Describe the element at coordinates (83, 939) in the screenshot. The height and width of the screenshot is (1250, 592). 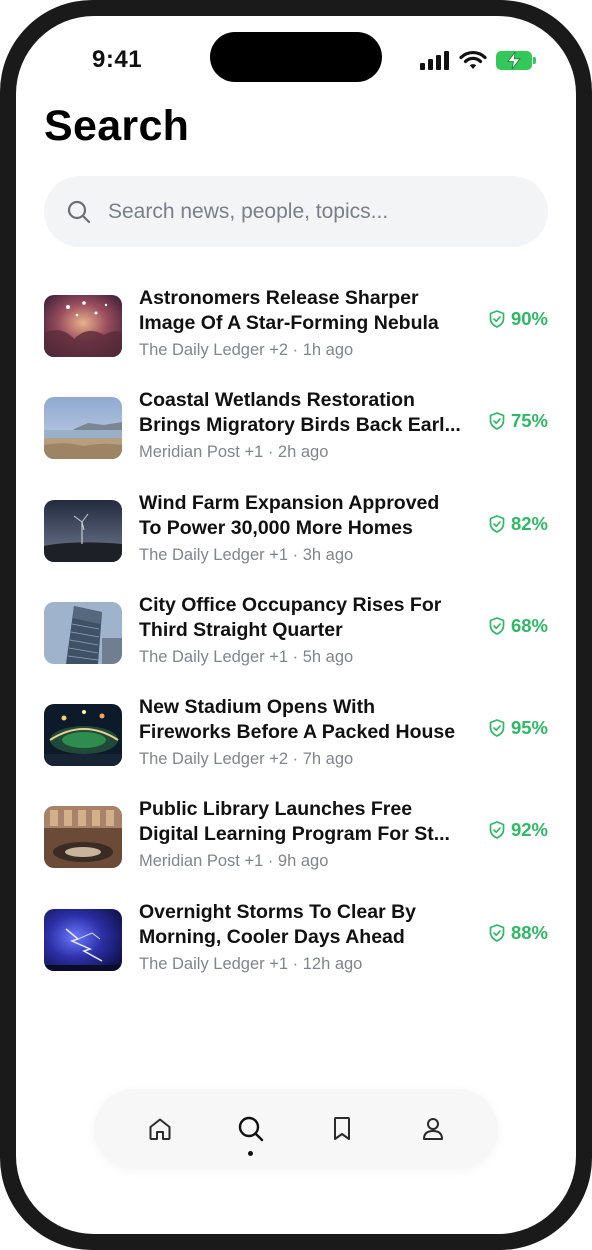
I see `storm-thumbnail` at that location.